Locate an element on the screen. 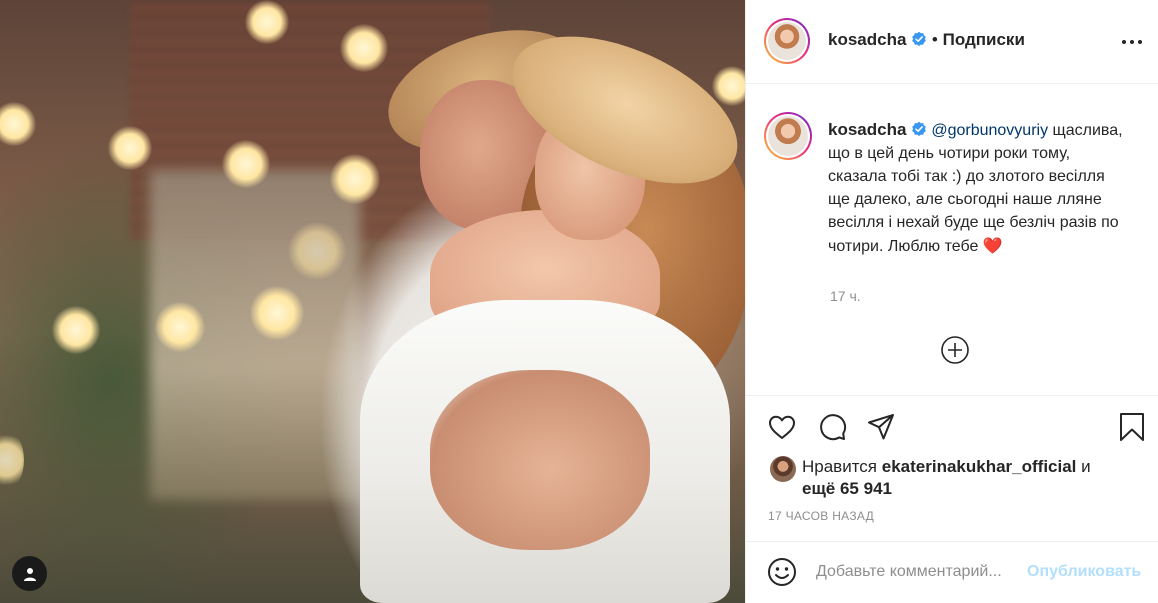 Image resolution: width=1158 pixels, height=603 pixels. comment-bar: Опубликовать is located at coordinates (952, 572).